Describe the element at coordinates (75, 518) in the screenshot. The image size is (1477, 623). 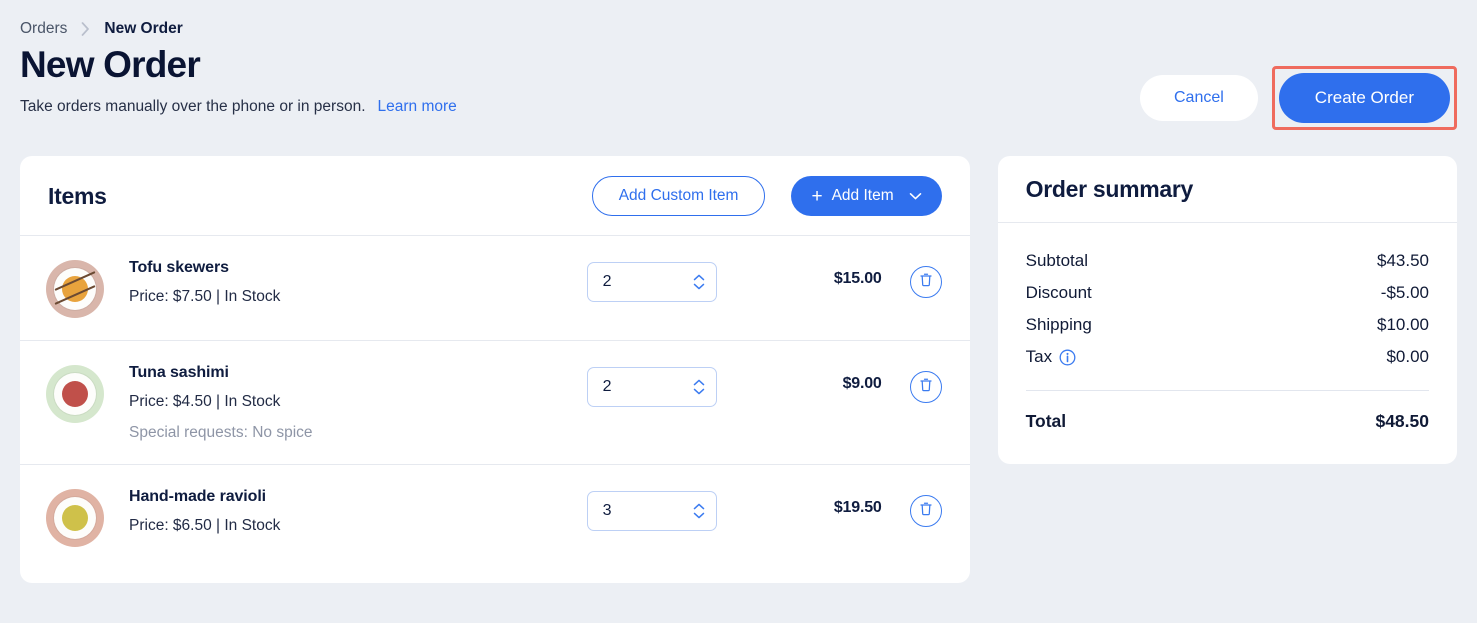
I see `hand-made-ravioli-photo` at that location.